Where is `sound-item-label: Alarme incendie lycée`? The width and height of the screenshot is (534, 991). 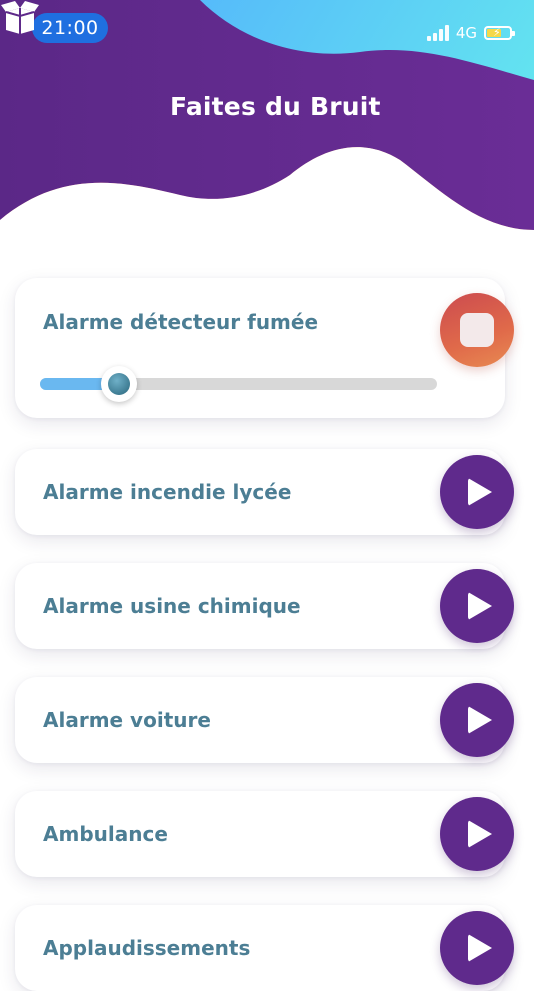
sound-item-label: Alarme incendie lycée is located at coordinates (167, 492).